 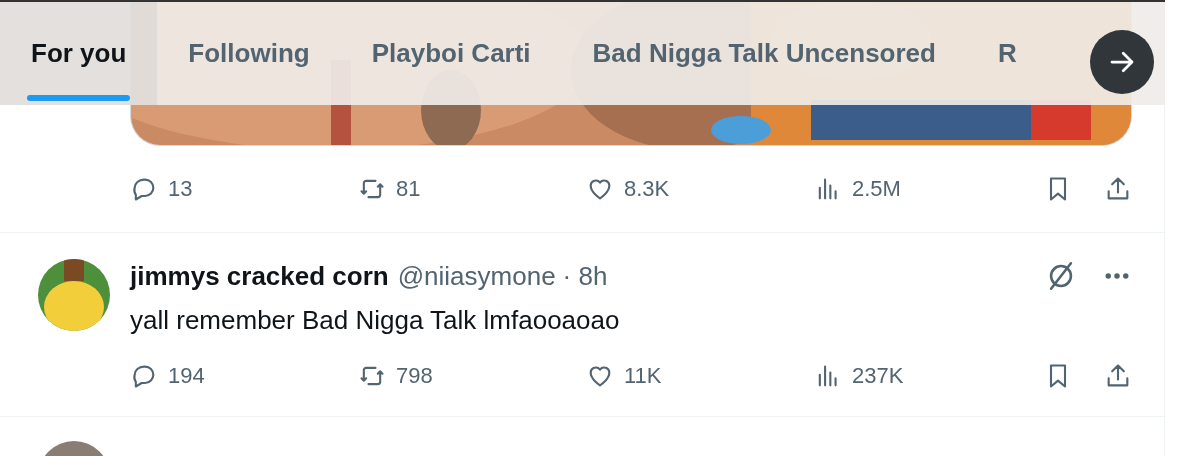 I want to click on repost-button: 81, so click(x=472, y=189).